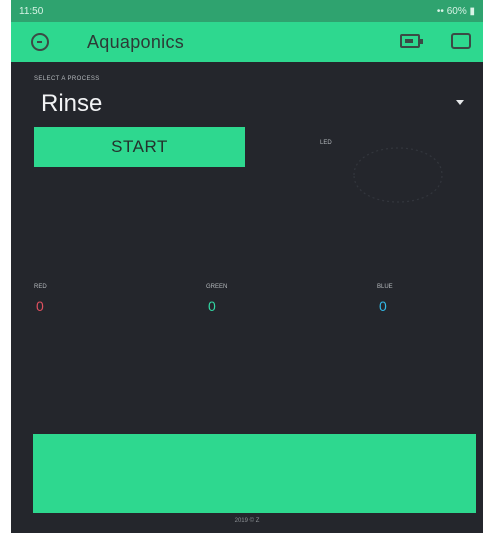  Describe the element at coordinates (67, 79) in the screenshot. I see `process-label: SELECT A PROCESS` at that location.